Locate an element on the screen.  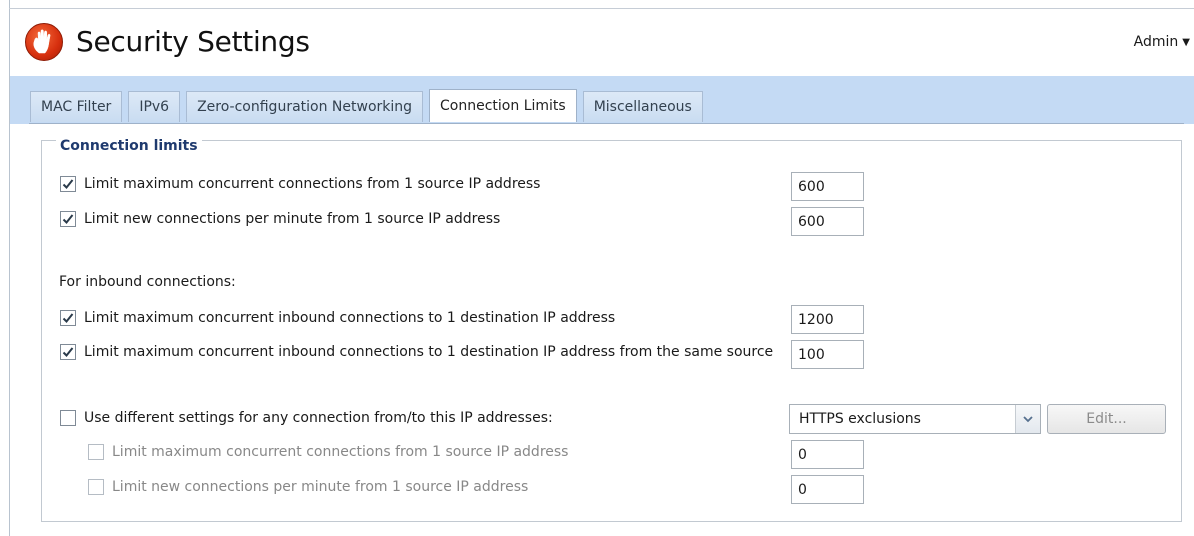
tab-label: Miscellaneous is located at coordinates (642, 107).